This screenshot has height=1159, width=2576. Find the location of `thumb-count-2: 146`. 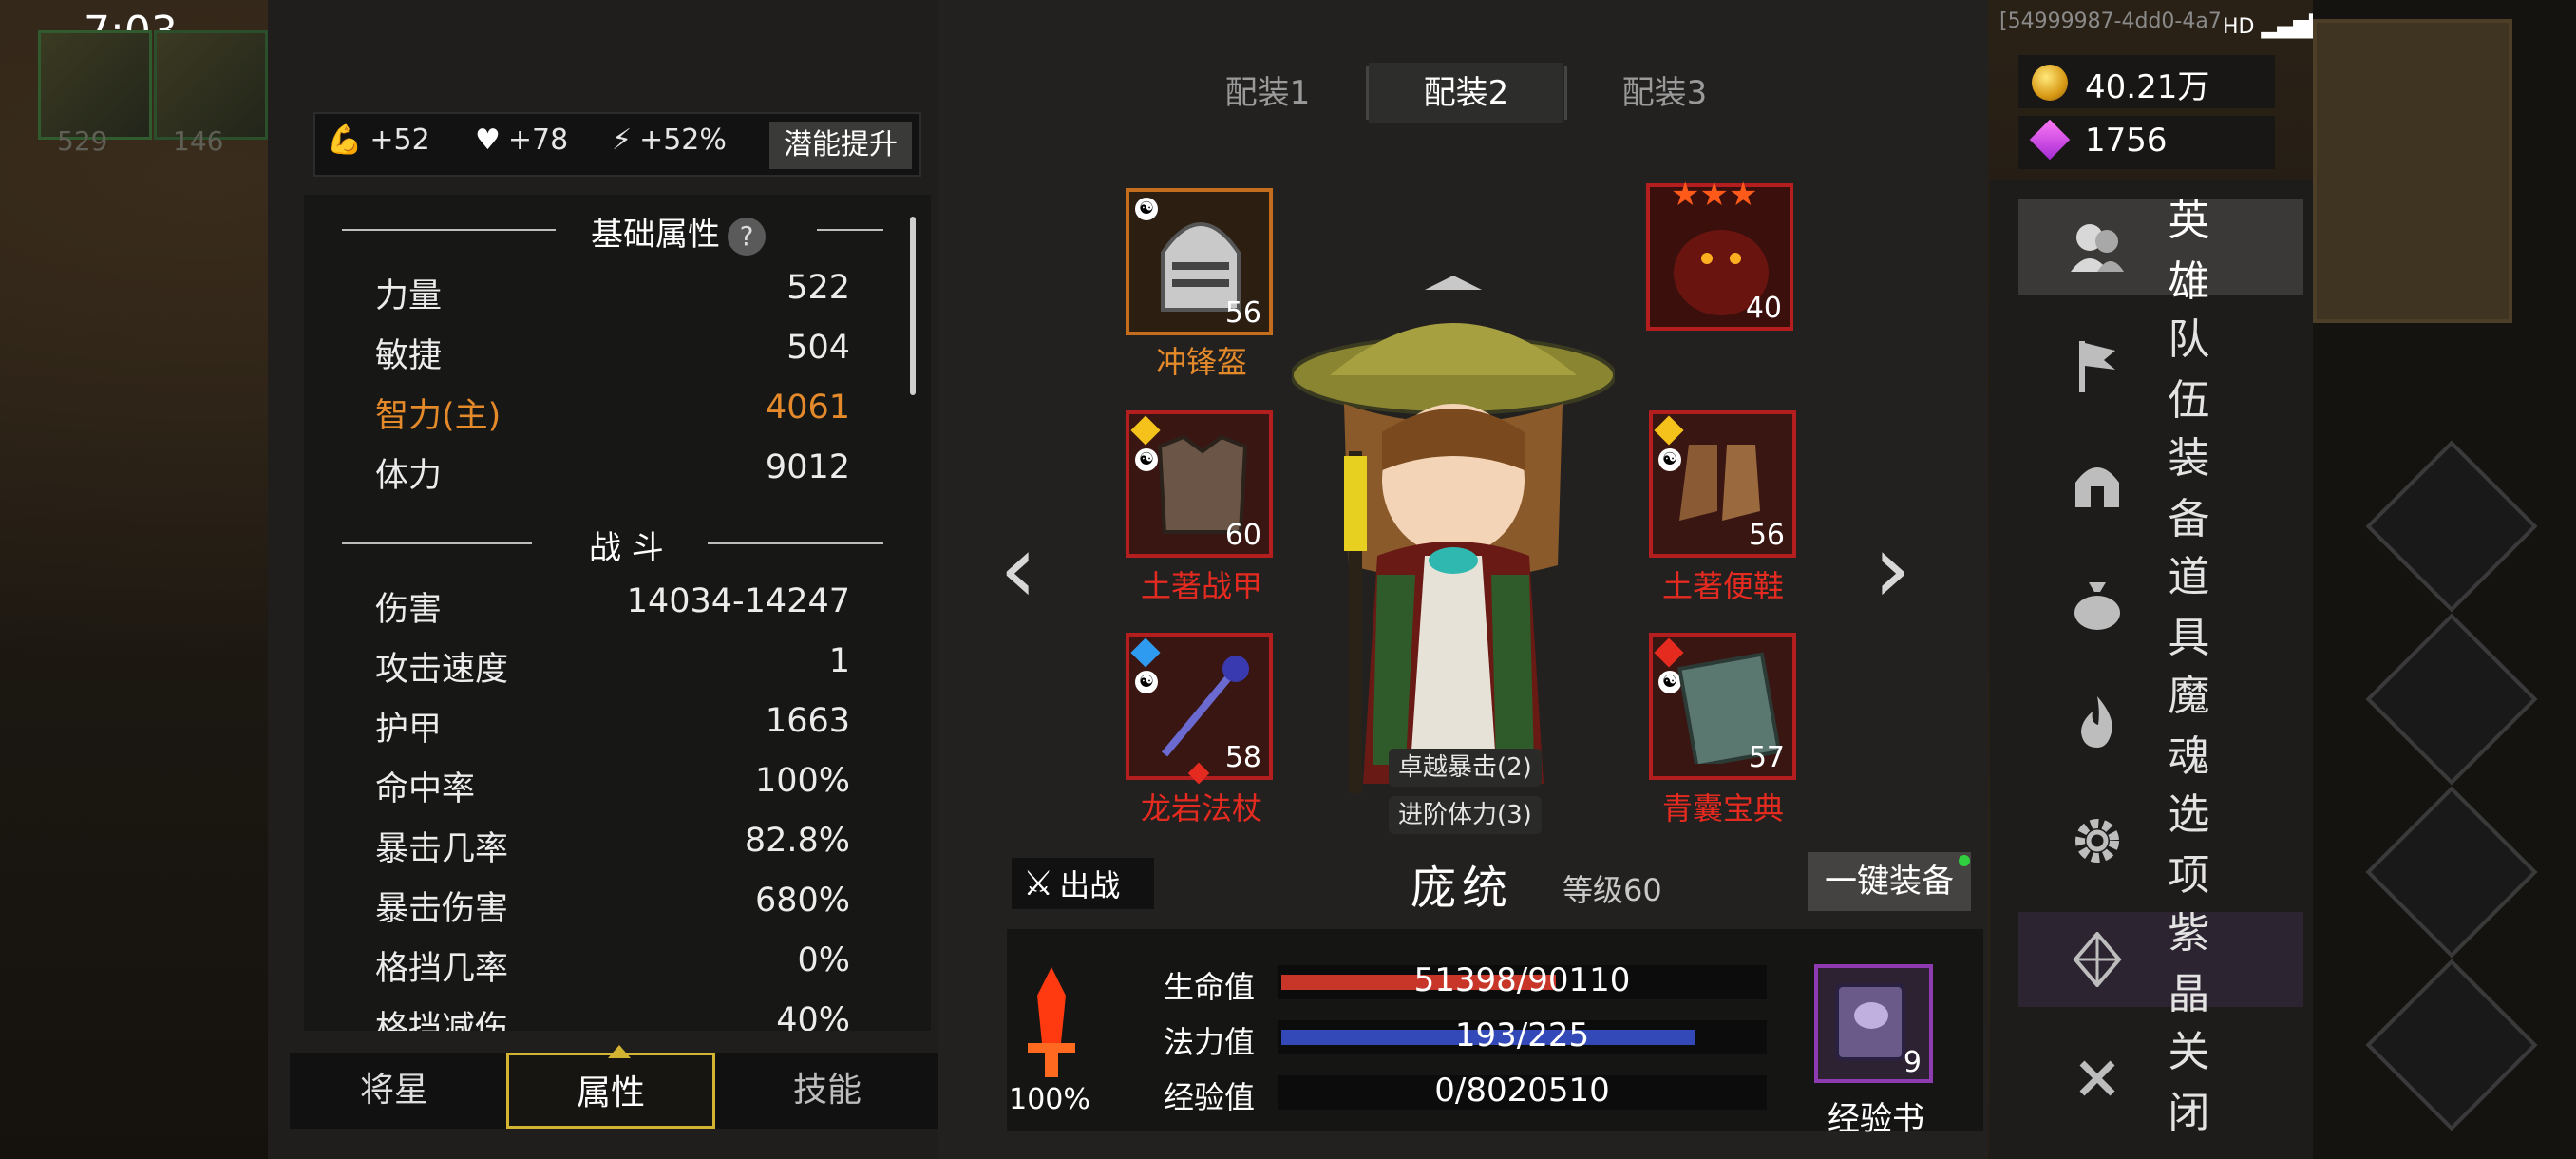

thumb-count-2: 146 is located at coordinates (198, 141).